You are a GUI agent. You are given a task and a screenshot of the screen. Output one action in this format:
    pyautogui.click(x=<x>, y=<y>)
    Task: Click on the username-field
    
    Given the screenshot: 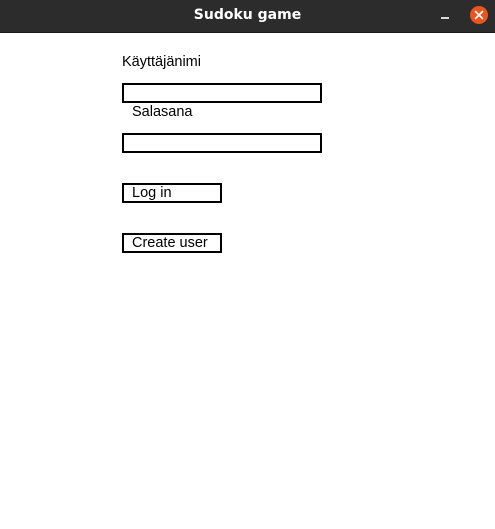 What is the action you would take?
    pyautogui.click(x=222, y=93)
    